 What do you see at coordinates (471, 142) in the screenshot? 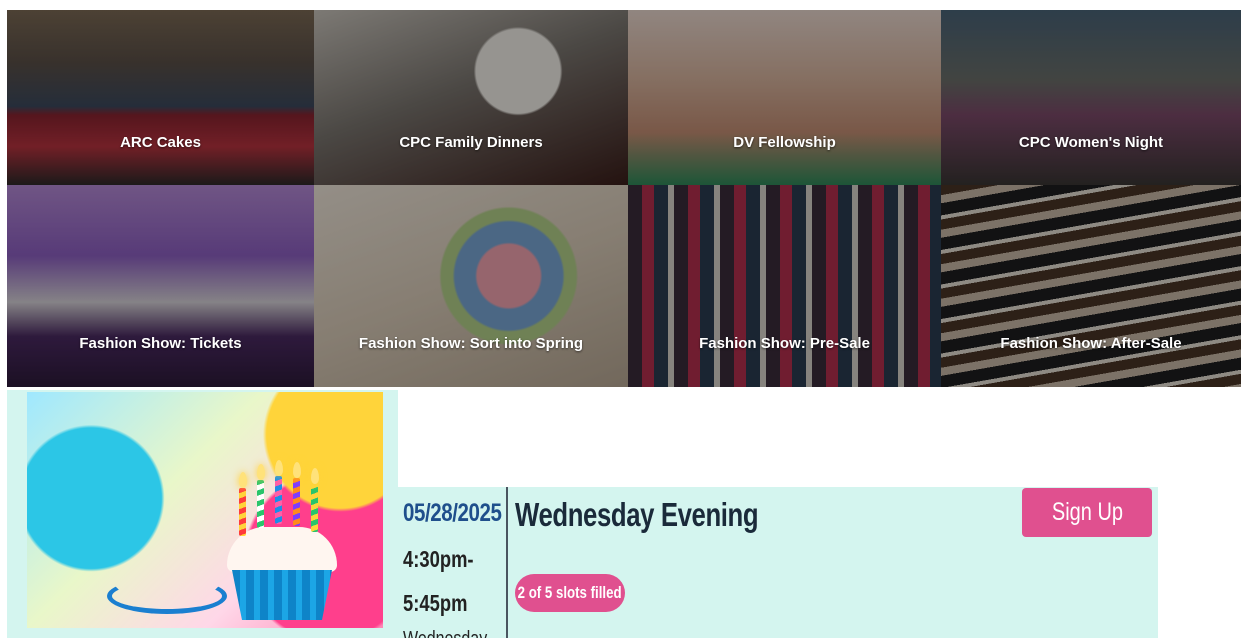
I see `tile-label: CPC Family Dinners` at bounding box center [471, 142].